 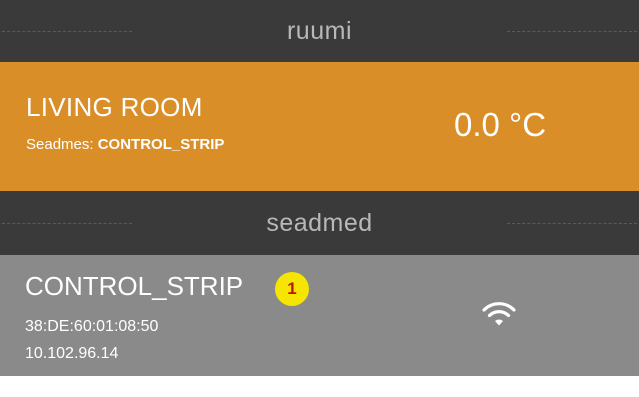 I want to click on wifi-icon, so click(x=499, y=314).